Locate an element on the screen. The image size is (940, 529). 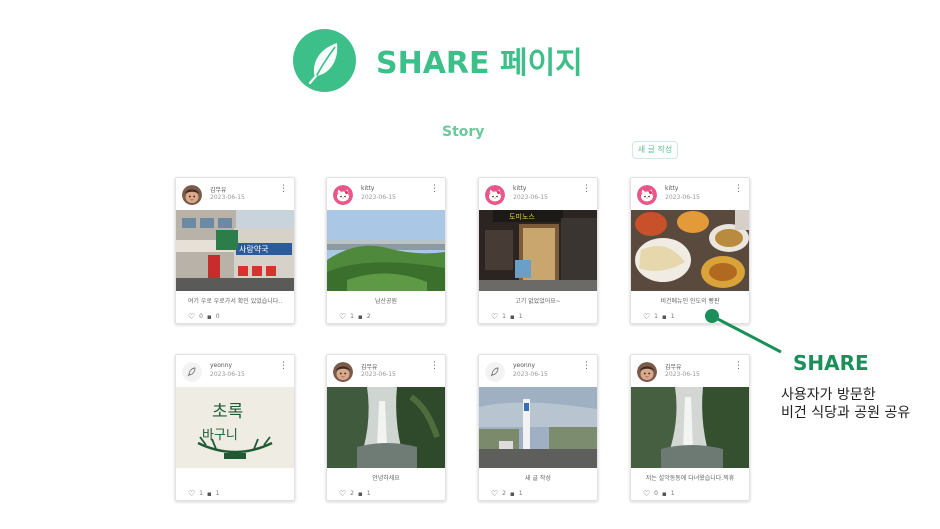
annotation-line-2: 비건 식당과 공원 공유 is located at coordinates (846, 413).